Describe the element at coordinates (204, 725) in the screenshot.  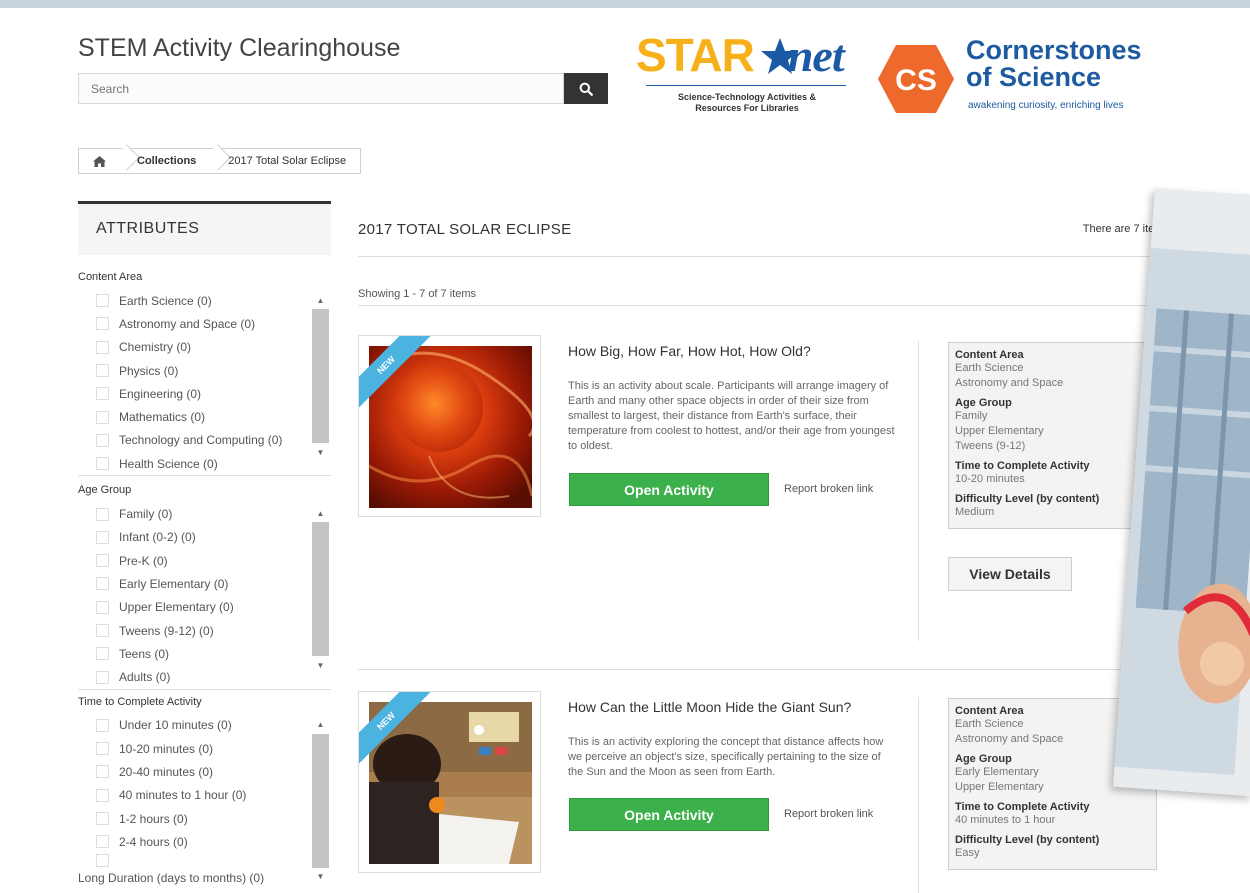
I see `facet-option: Under 10 minutes (0)` at that location.